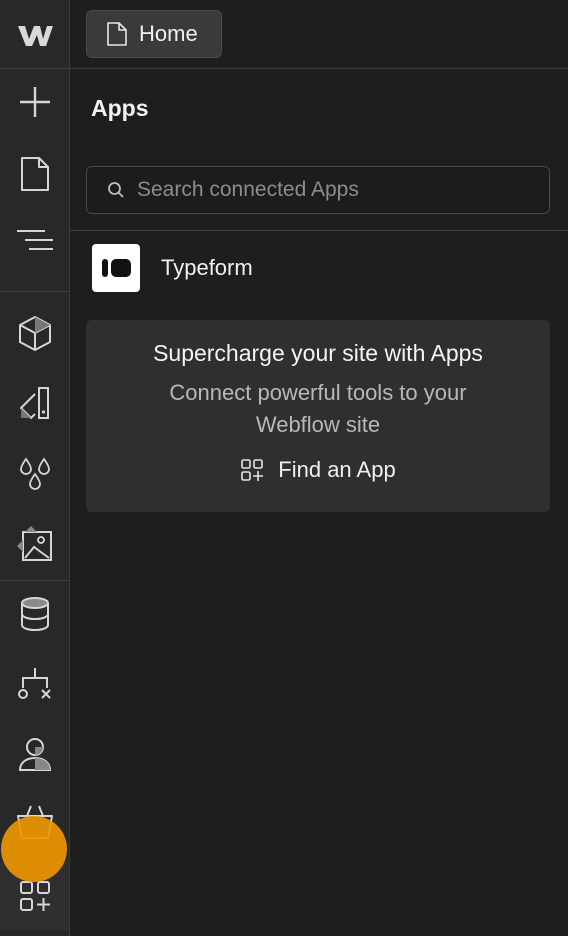  What do you see at coordinates (34, 896) in the screenshot?
I see `apps-icon` at bounding box center [34, 896].